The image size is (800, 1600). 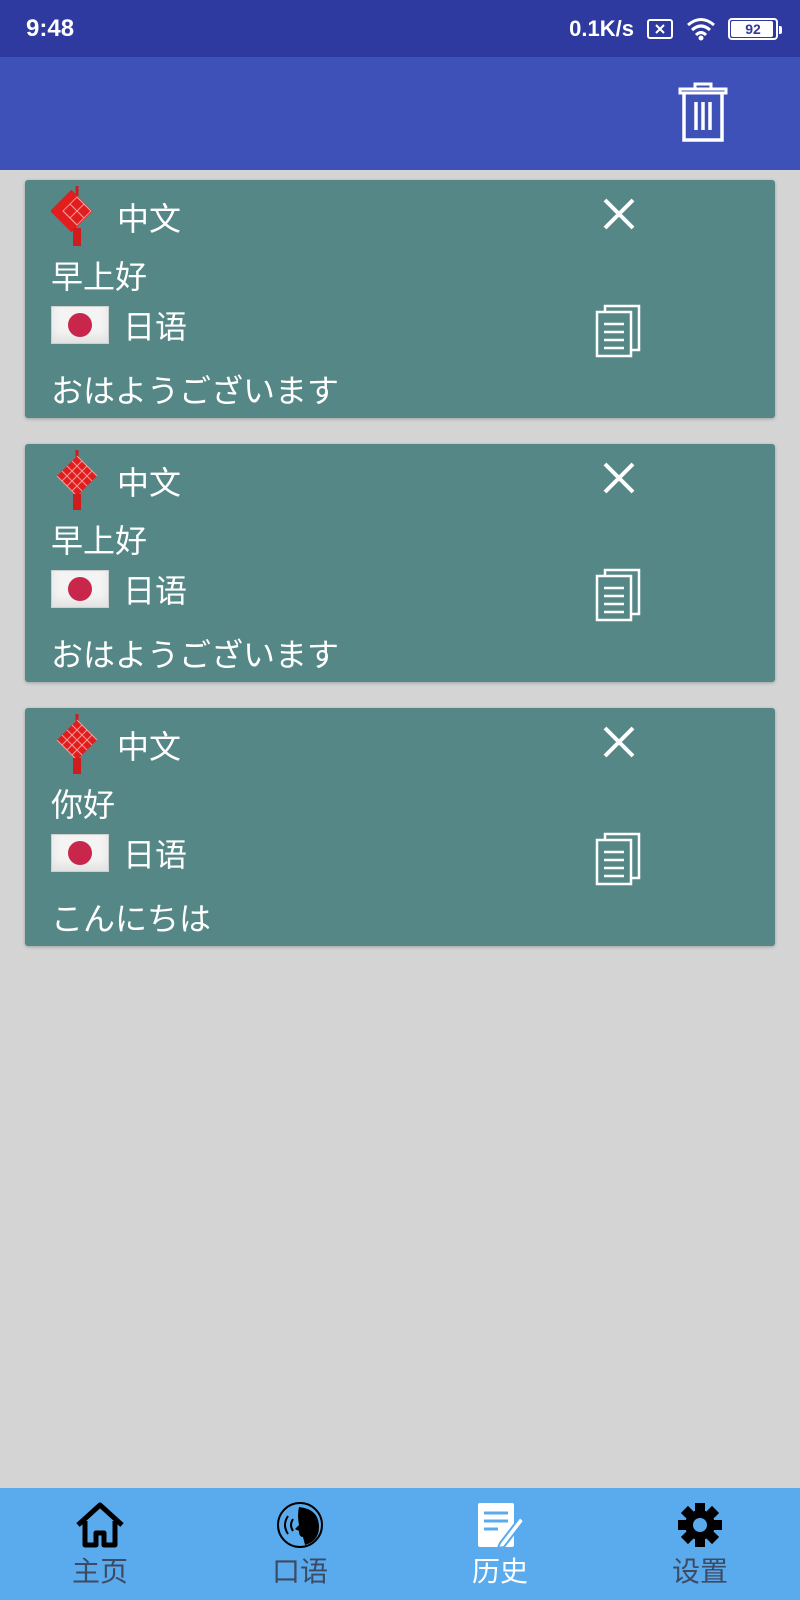 I want to click on status-bar: 9:48 0.1K/s 92, so click(x=400, y=28).